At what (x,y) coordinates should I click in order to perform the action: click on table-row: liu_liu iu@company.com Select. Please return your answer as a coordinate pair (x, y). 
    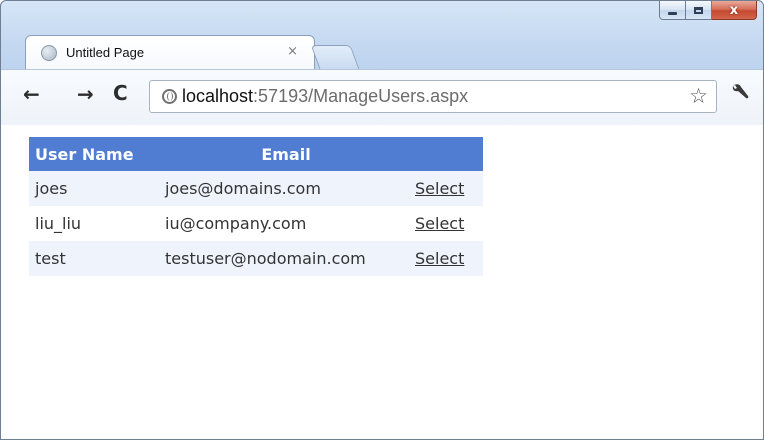
    Looking at the image, I should click on (256, 223).